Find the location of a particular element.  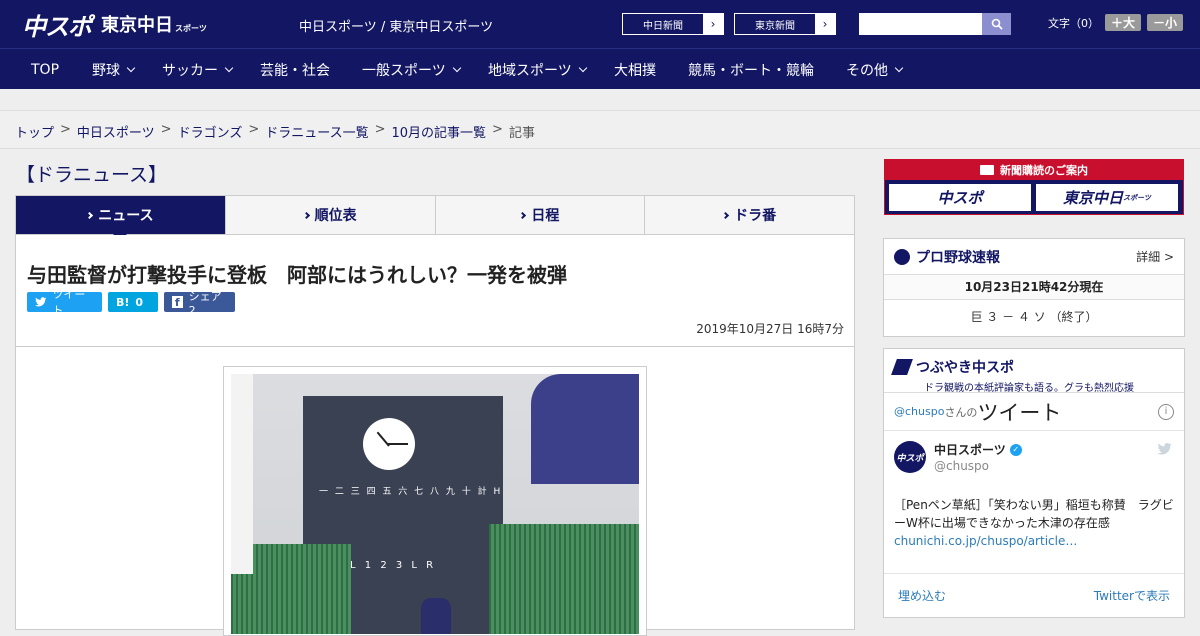

tab-doraban: ドラ番 is located at coordinates (749, 215).